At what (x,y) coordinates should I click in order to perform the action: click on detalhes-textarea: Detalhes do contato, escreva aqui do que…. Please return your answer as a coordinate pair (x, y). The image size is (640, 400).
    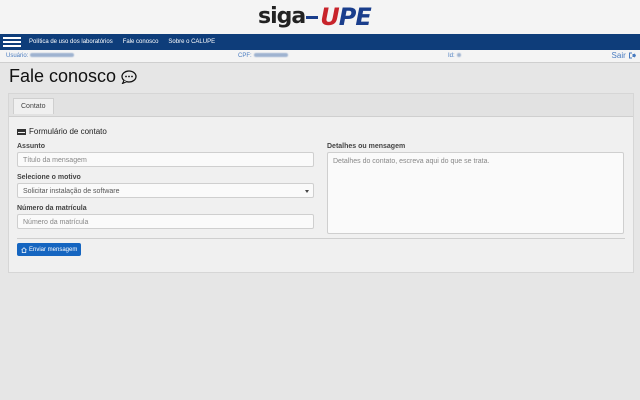
    Looking at the image, I should click on (475, 193).